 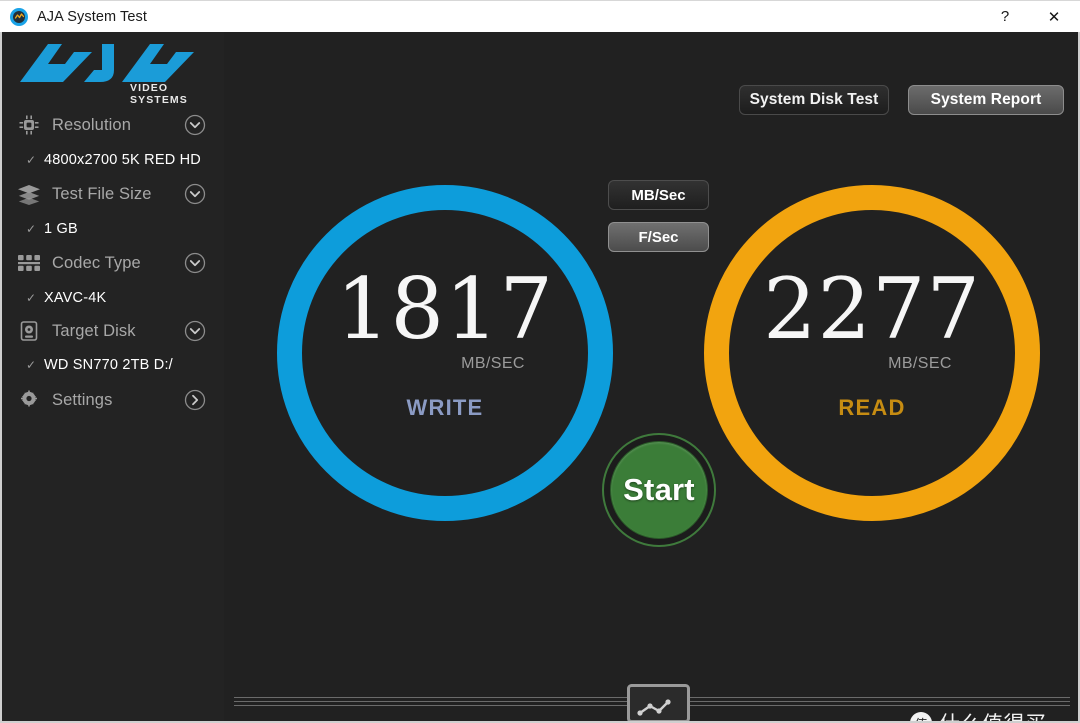 I want to click on sidebar-label-codec-type: Codec Type, so click(x=96, y=262).